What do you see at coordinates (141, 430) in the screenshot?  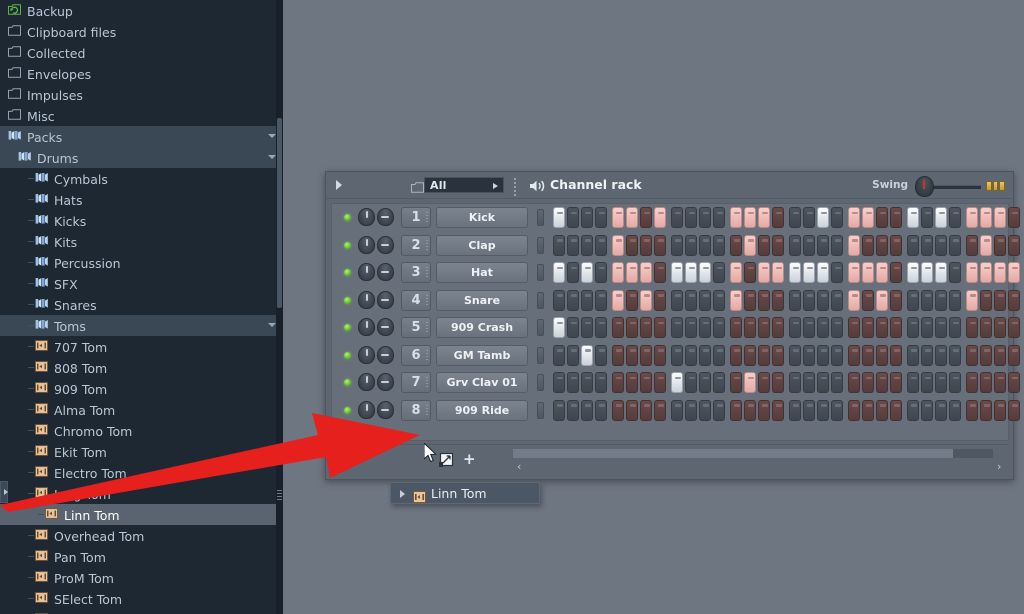 I see `browser-item-chromo-tom: Chromo Tom` at bounding box center [141, 430].